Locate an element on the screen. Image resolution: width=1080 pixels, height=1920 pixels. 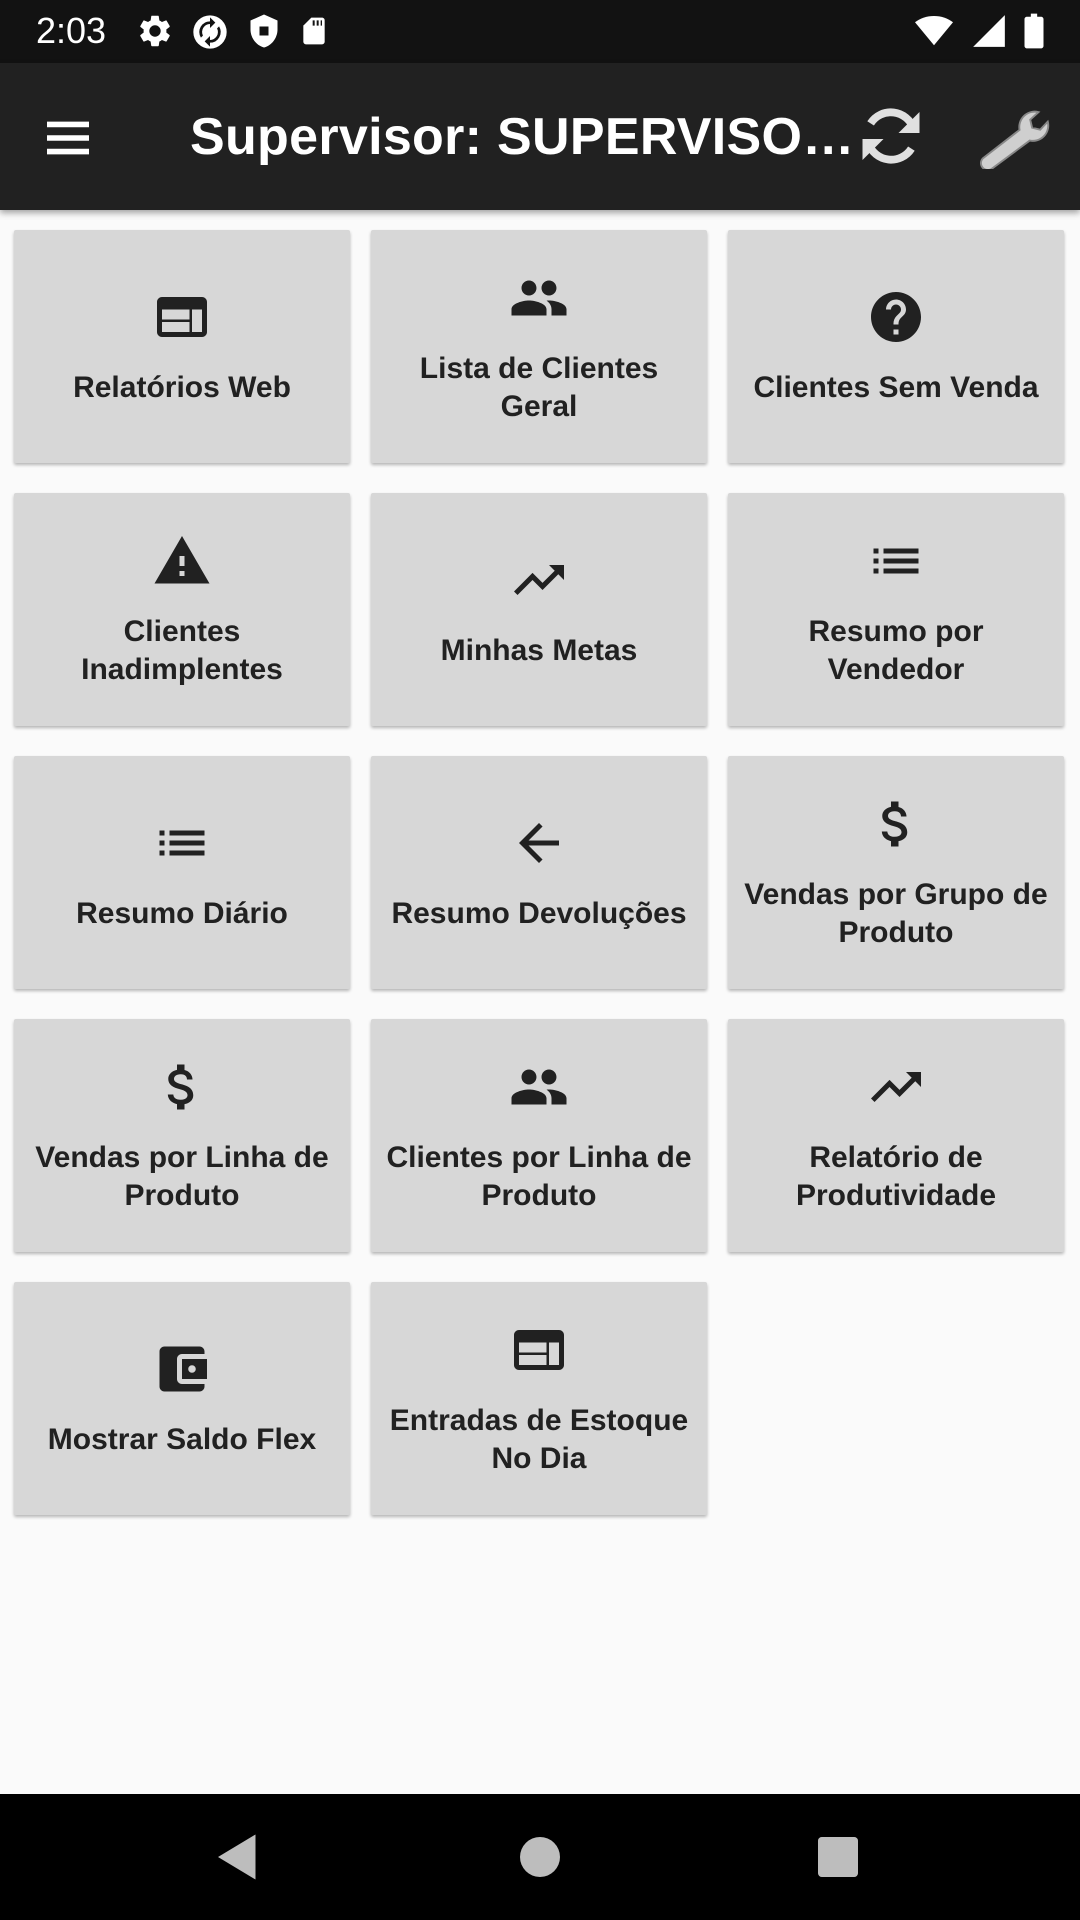
tile-label: Relatório de Produtividade is located at coordinates (896, 1176).